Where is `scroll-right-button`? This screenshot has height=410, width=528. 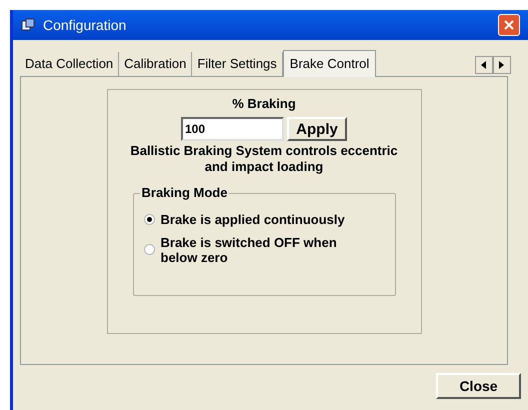 scroll-right-button is located at coordinates (502, 65).